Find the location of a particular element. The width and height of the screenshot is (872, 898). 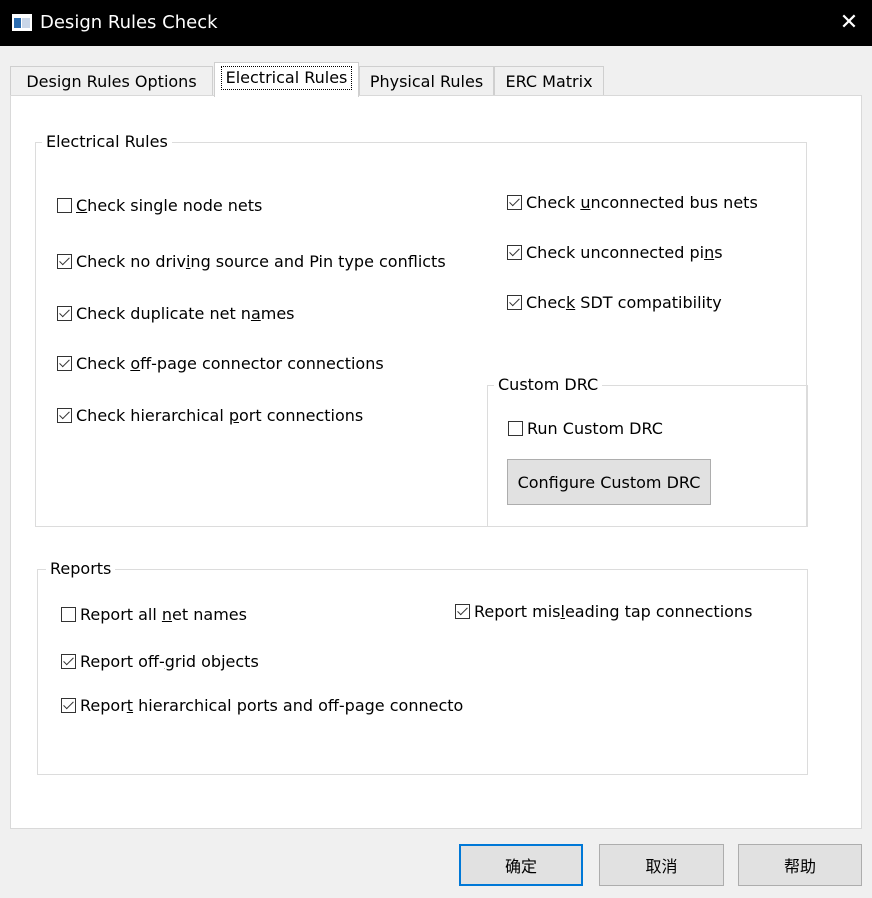

check-unconnected-pins-checkbox: Check unconnected pins is located at coordinates (615, 252).